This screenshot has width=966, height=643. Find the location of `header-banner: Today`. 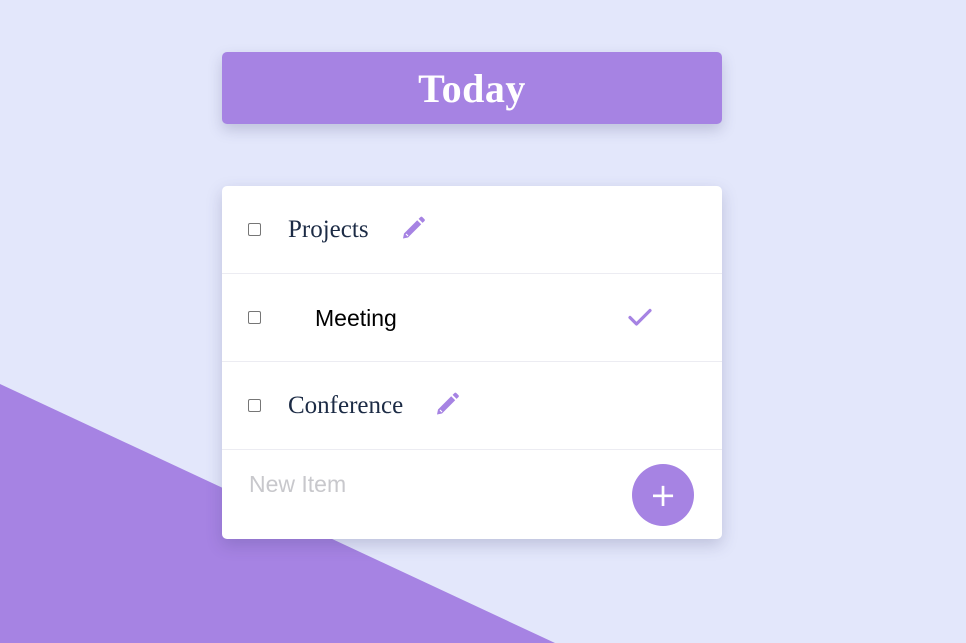

header-banner: Today is located at coordinates (472, 88).